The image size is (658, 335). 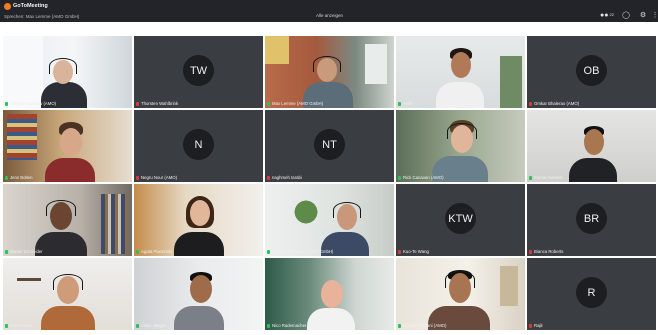 I want to click on participant-tile: NT naghmeh tarabi, so click(x=329, y=146).